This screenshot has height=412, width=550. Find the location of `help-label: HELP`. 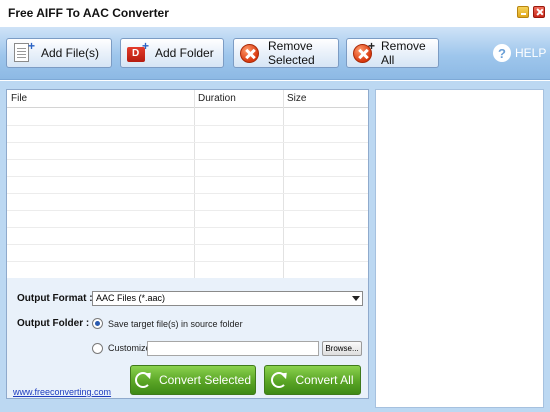

help-label: HELP is located at coordinates (531, 53).